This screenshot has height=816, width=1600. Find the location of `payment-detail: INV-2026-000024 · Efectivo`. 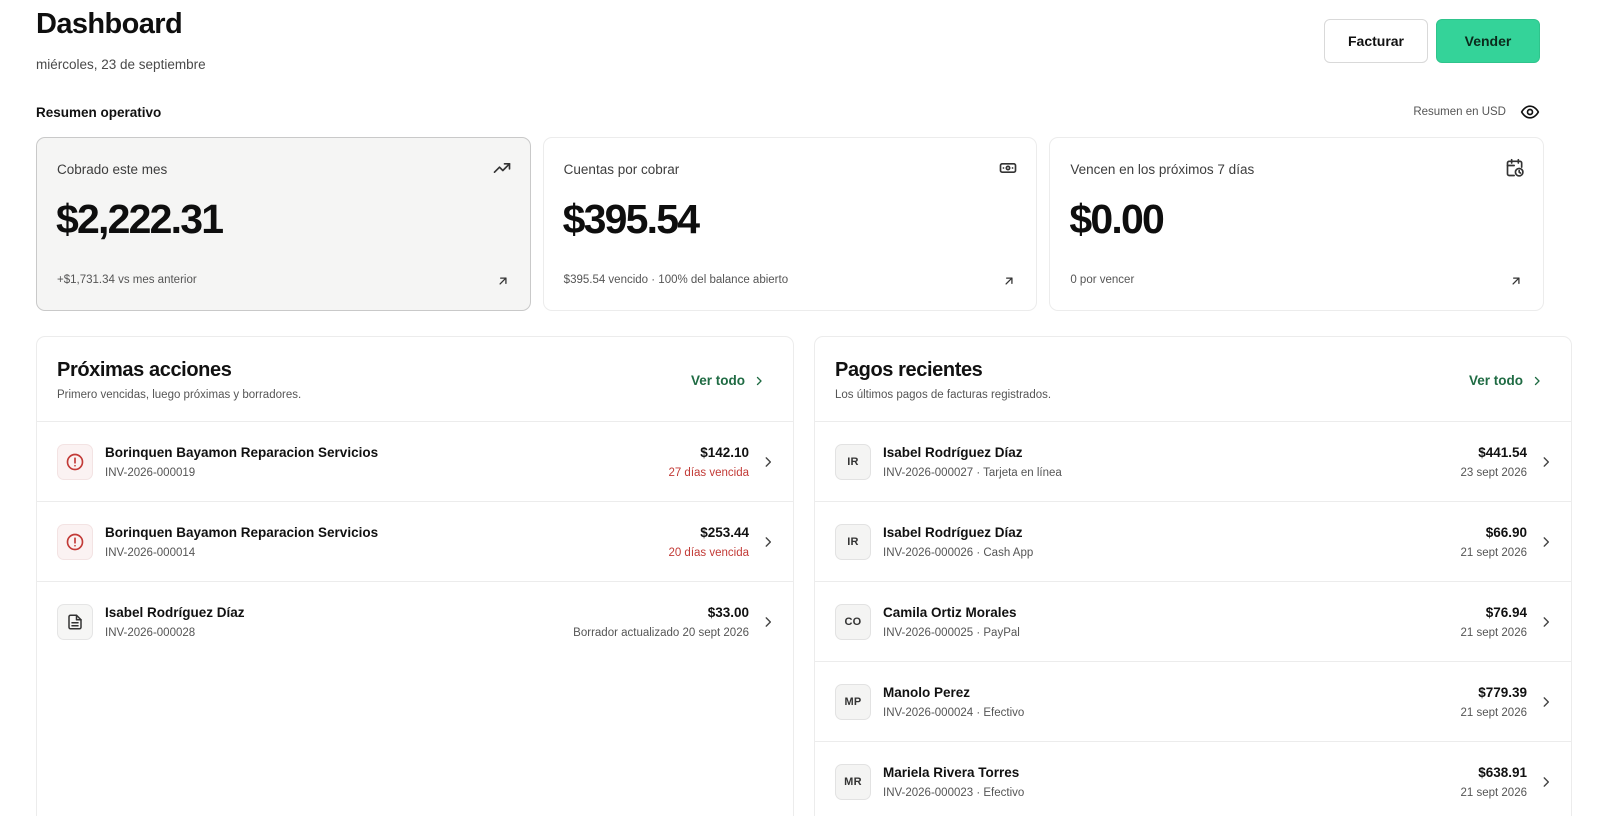

payment-detail: INV-2026-000024 · Efectivo is located at coordinates (954, 713).